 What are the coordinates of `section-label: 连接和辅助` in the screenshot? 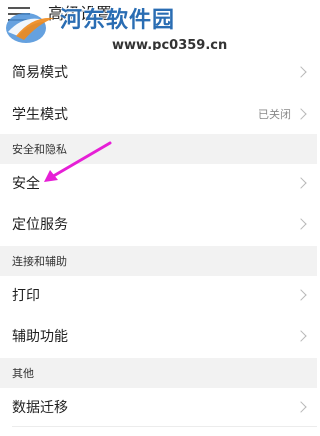 It's located at (39, 261).